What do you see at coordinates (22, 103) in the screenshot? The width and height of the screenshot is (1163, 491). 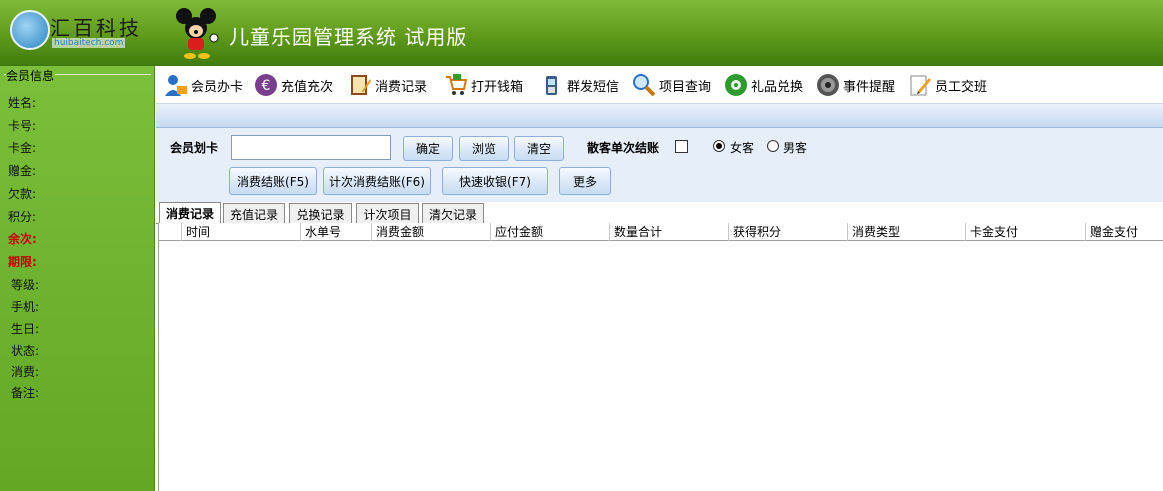 I see `member-field-name: 姓名:` at bounding box center [22, 103].